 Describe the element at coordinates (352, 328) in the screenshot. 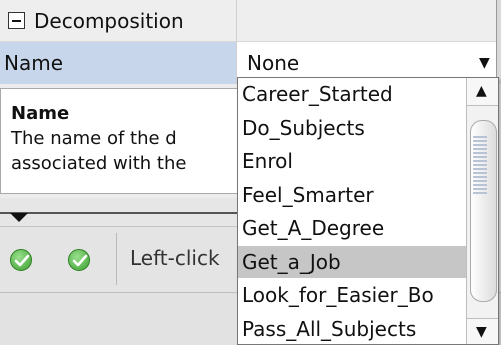

I see `dropdown-option: Pass_All_Subjects` at that location.